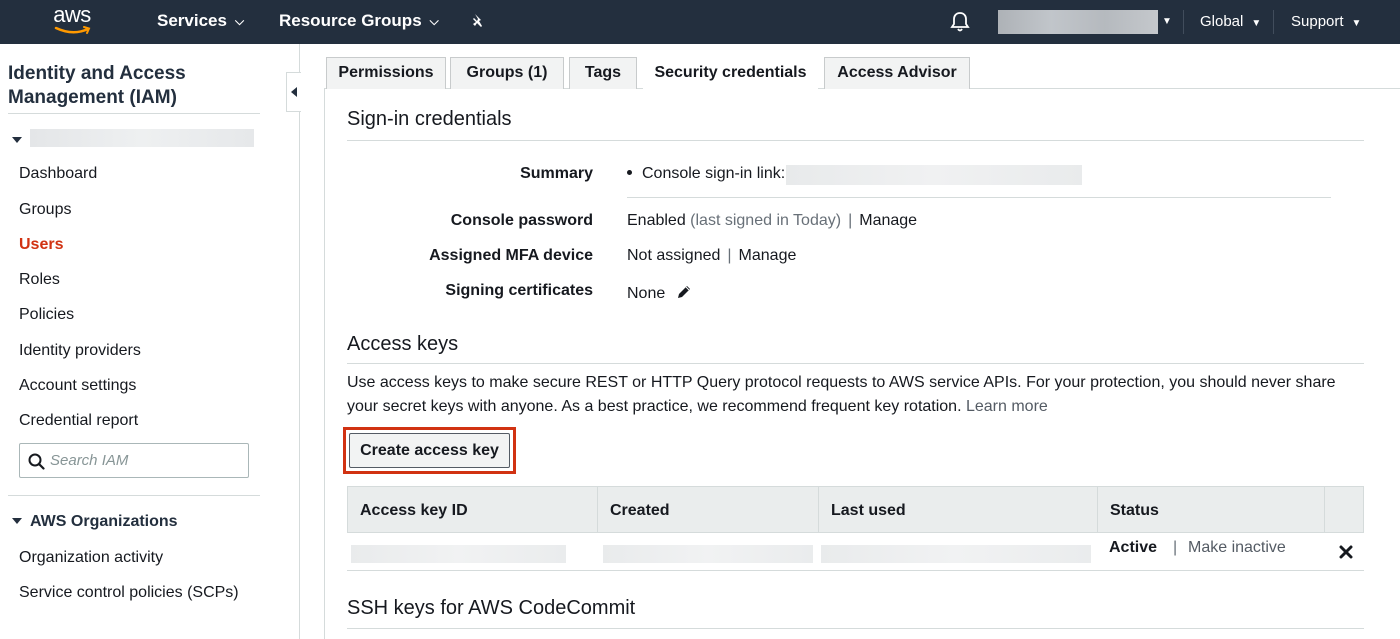 This screenshot has height=639, width=1400. I want to click on ssh-keys-heading: SSH keys for AWS CodeCommit, so click(491, 608).